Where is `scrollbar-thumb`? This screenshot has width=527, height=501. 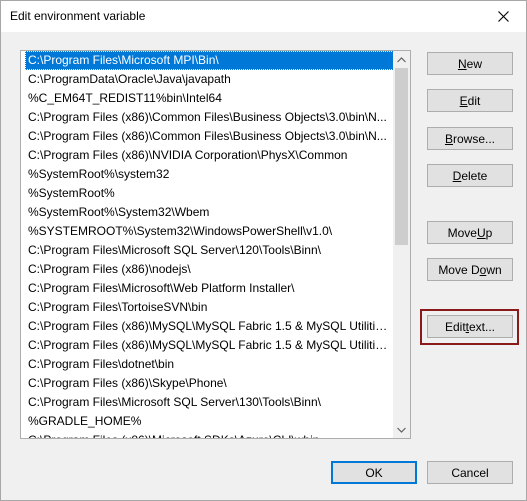
scrollbar-thumb is located at coordinates (401, 156).